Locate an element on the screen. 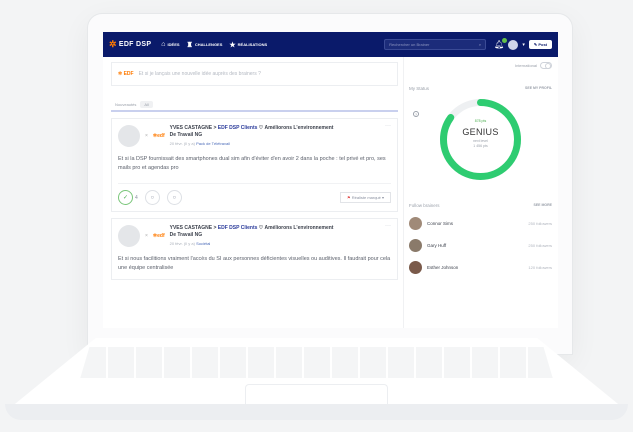 The height and width of the screenshot is (432, 633). edf-logo-icon: ✲ EDF is located at coordinates (126, 74).